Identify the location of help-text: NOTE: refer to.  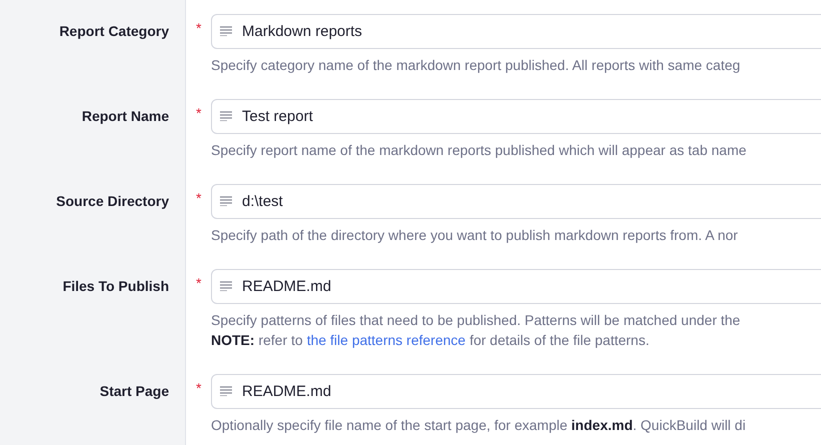
(257, 340).